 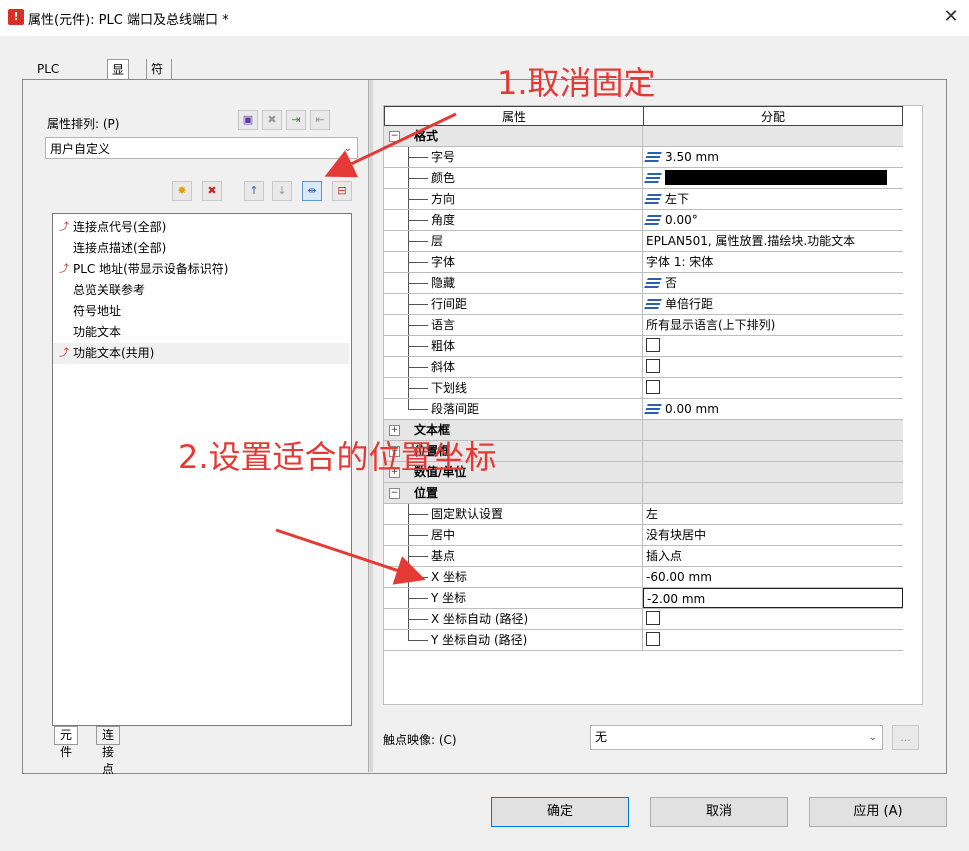 What do you see at coordinates (350, 556) in the screenshot?
I see `arrow-to-x-coordinate` at bounding box center [350, 556].